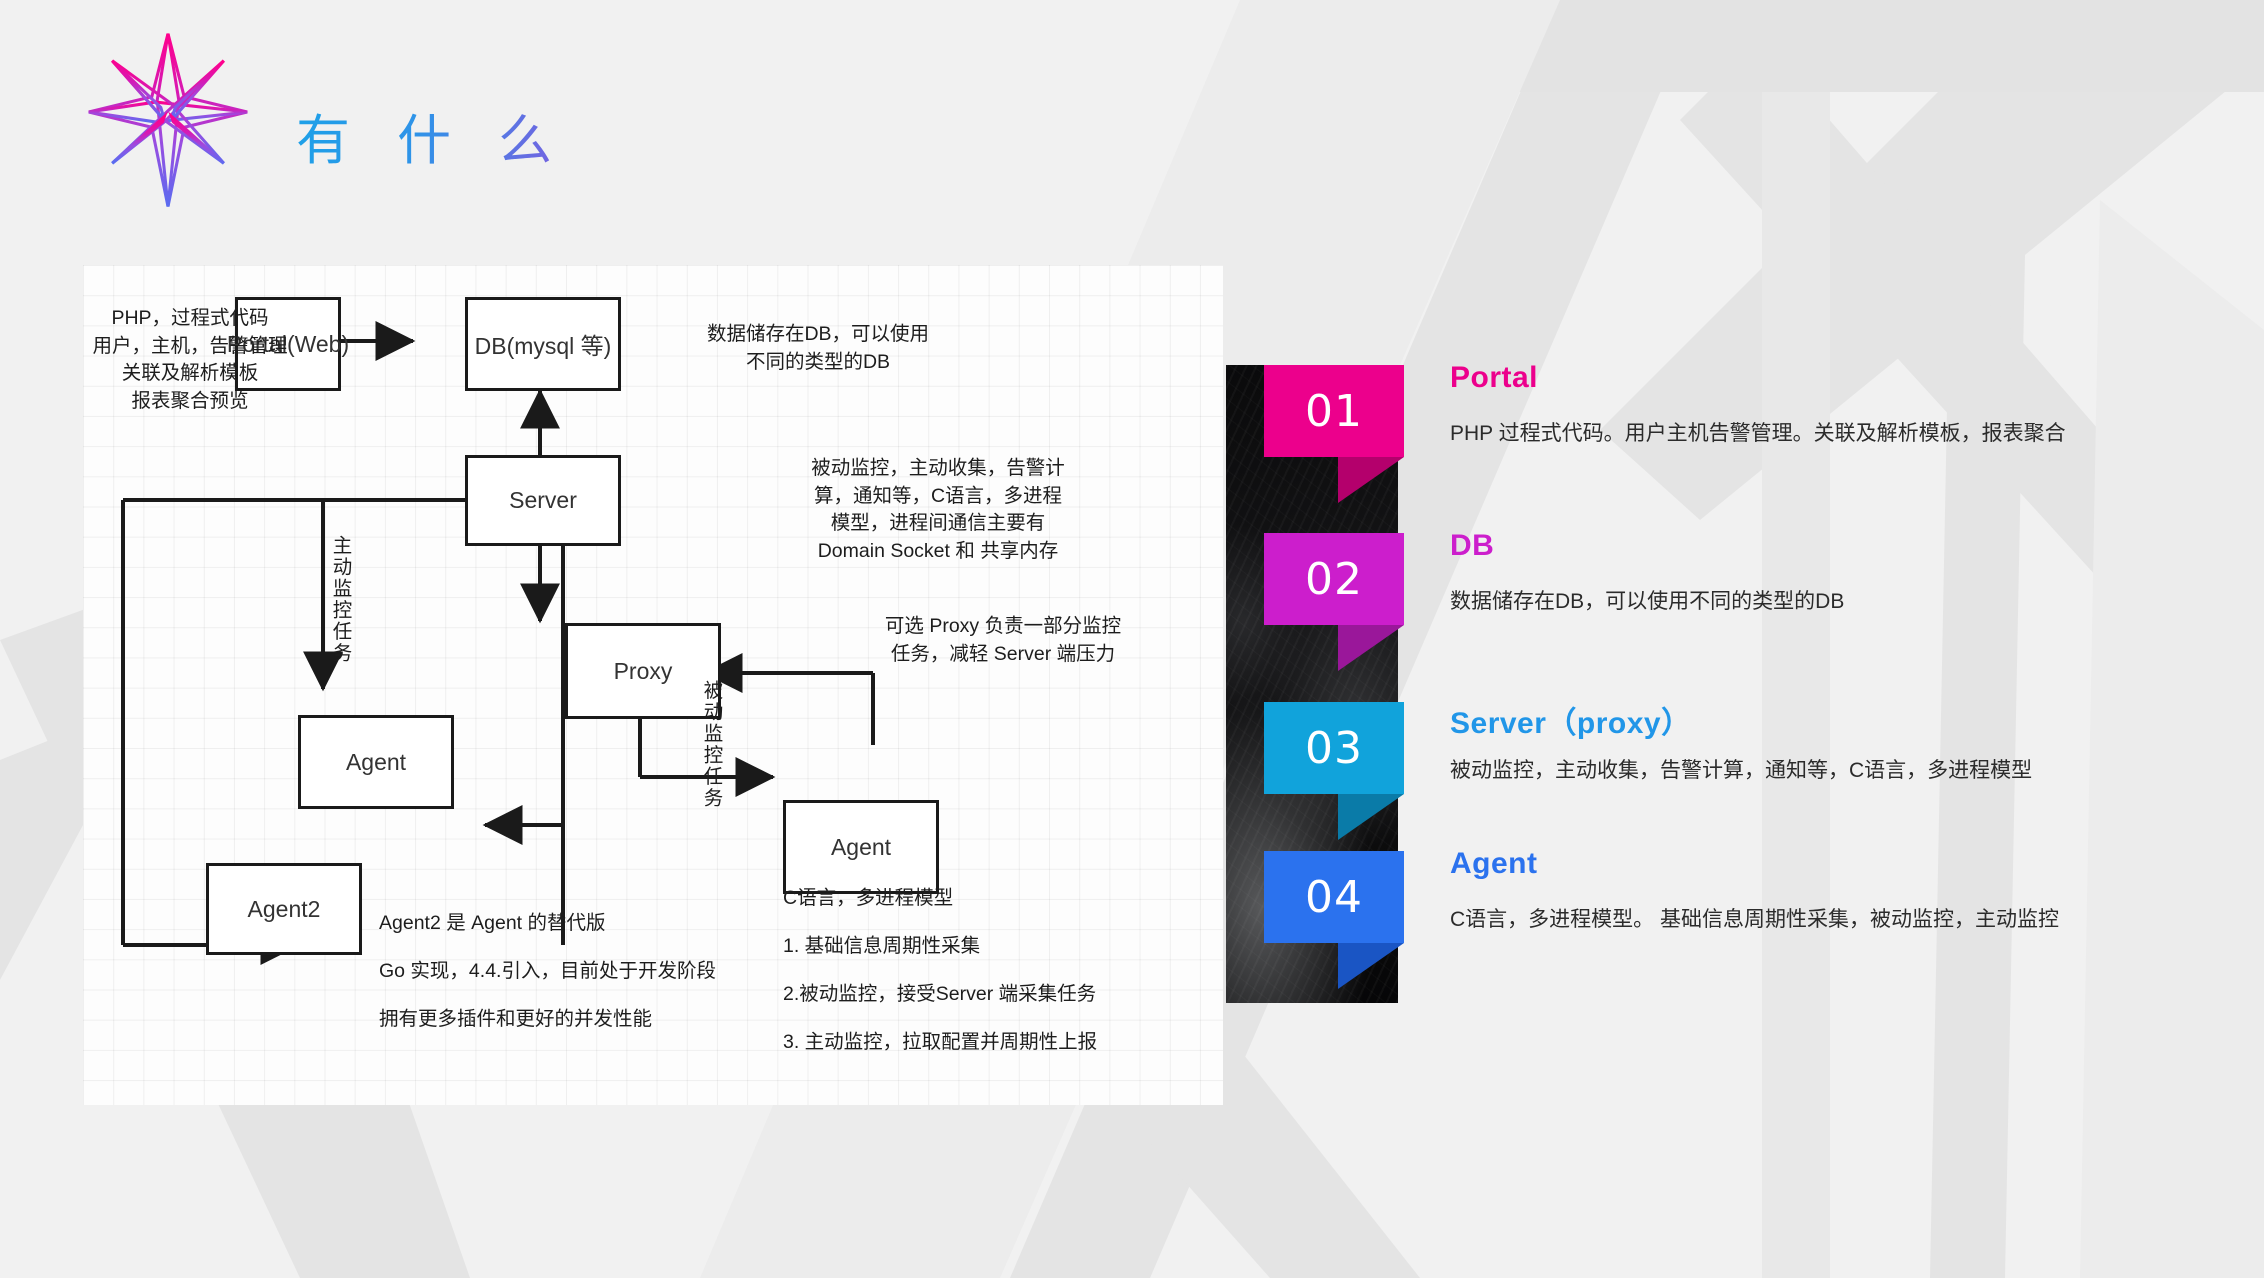 The image size is (2264, 1278). I want to click on note-portal: PHP，过程式代码 用户，主机，告警管理 关联及解析模板 报表聚合预览, so click(190, 360).